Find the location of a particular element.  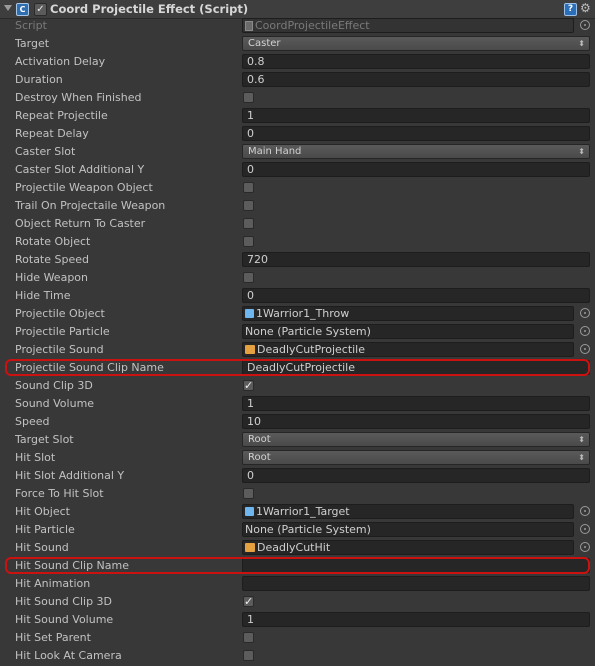

row-caster-slot-additional-y: Caster Slot Additional Y 0 is located at coordinates (297, 170).